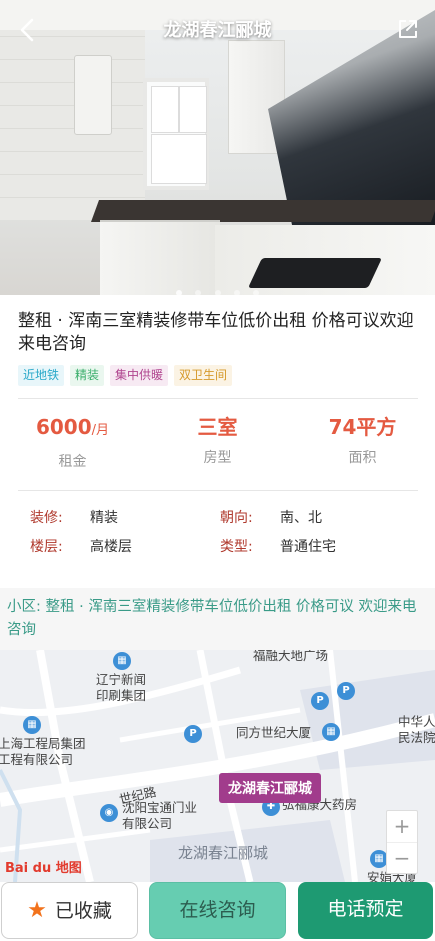 This screenshot has width=435, height=941. What do you see at coordinates (72, 462) in the screenshot?
I see `rent-label: 租金` at bounding box center [72, 462].